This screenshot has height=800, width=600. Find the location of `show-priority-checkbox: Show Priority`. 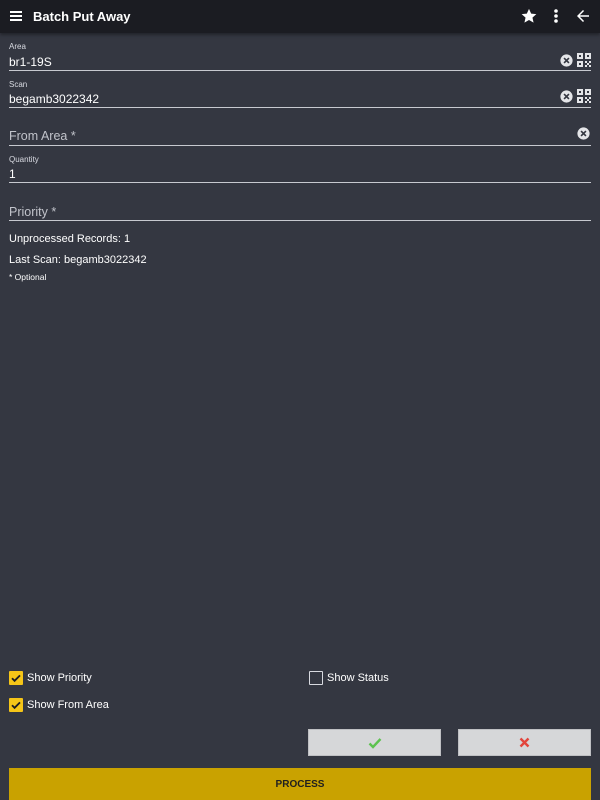

show-priority-checkbox: Show Priority is located at coordinates (50, 678).